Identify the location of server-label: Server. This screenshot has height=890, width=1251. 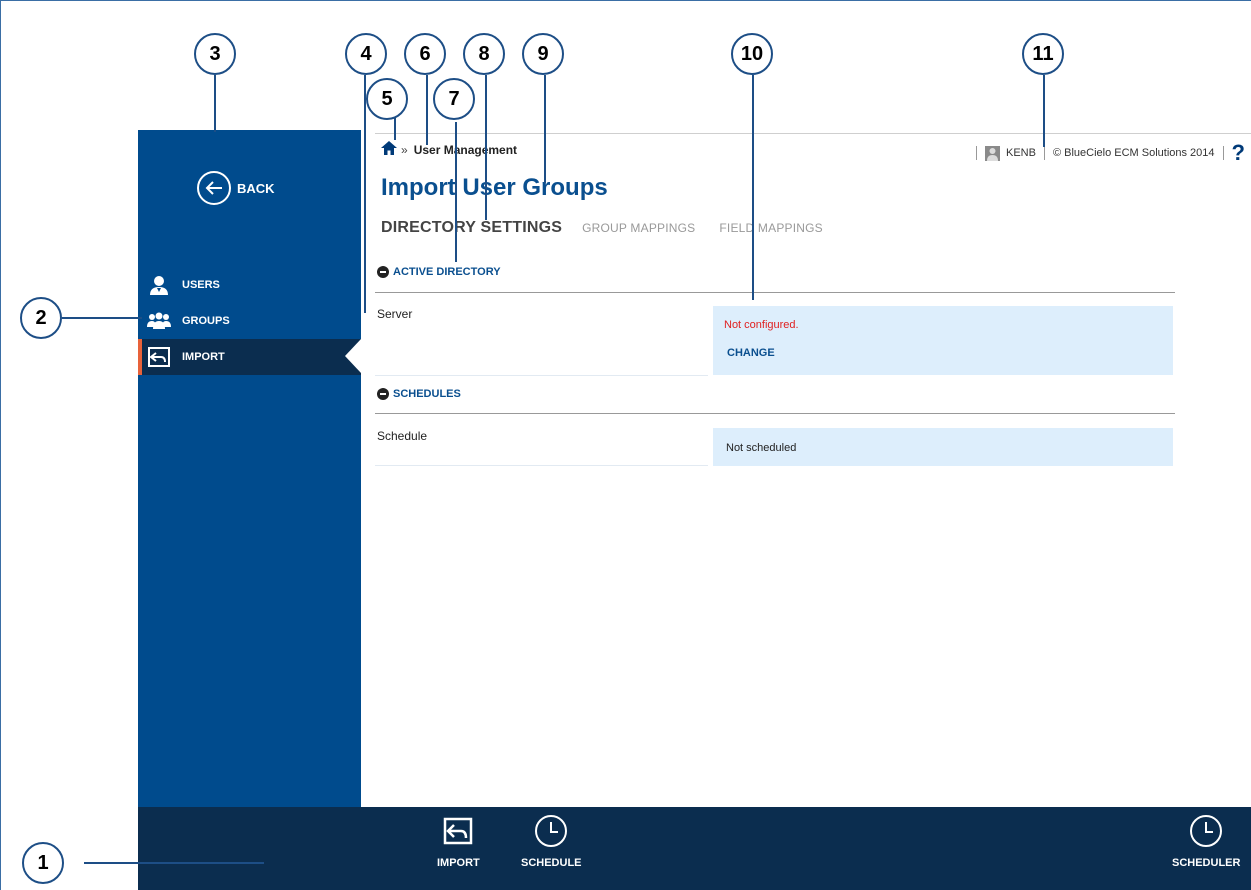
(395, 314).